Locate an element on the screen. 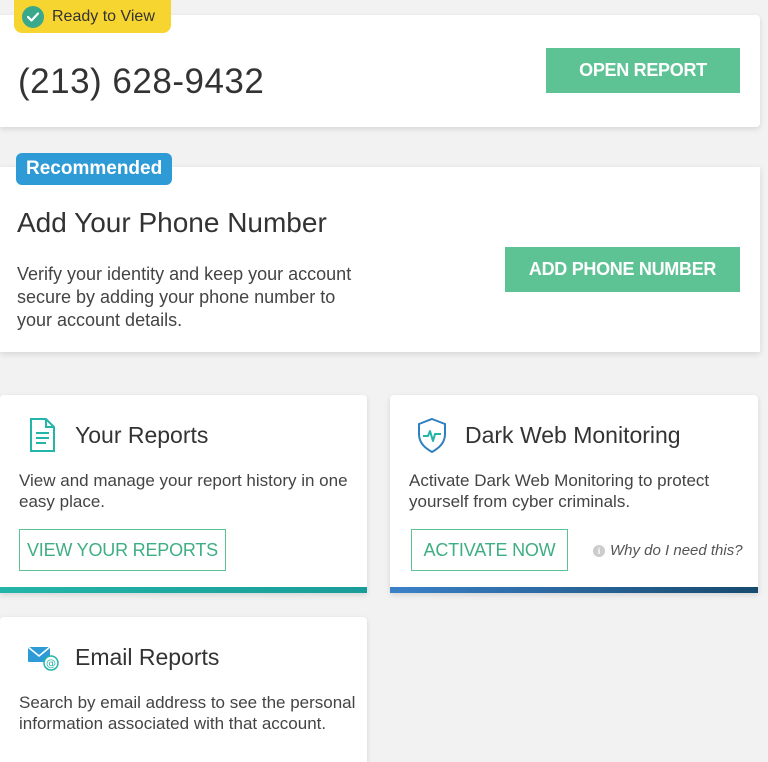  your-reports-title: Your Reports is located at coordinates (142, 435).